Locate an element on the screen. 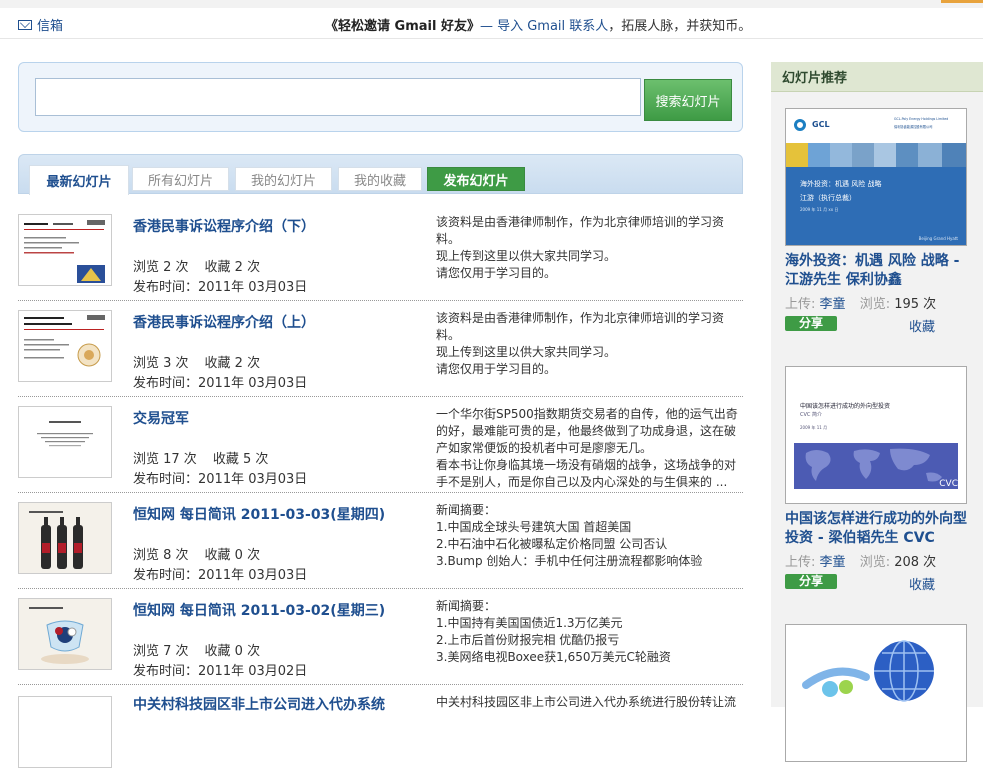 The width and height of the screenshot is (983, 780). thumb-heading-text: 海外投资：机遇 风险 战略 is located at coordinates (841, 184).